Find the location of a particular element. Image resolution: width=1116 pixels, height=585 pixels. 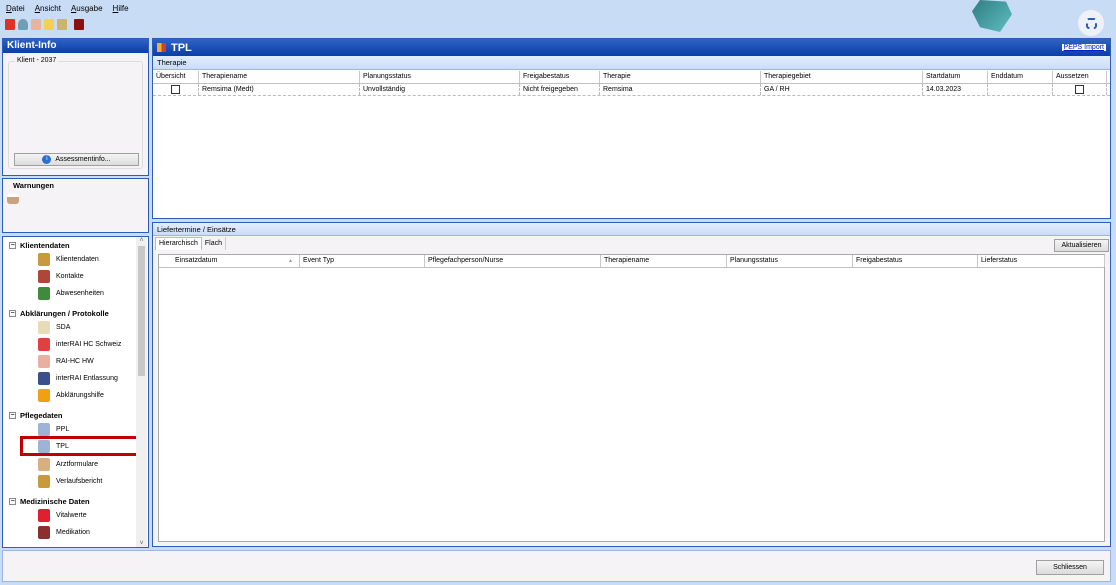

tpl-header: TPL PEPS Import is located at coordinates (631, 47).